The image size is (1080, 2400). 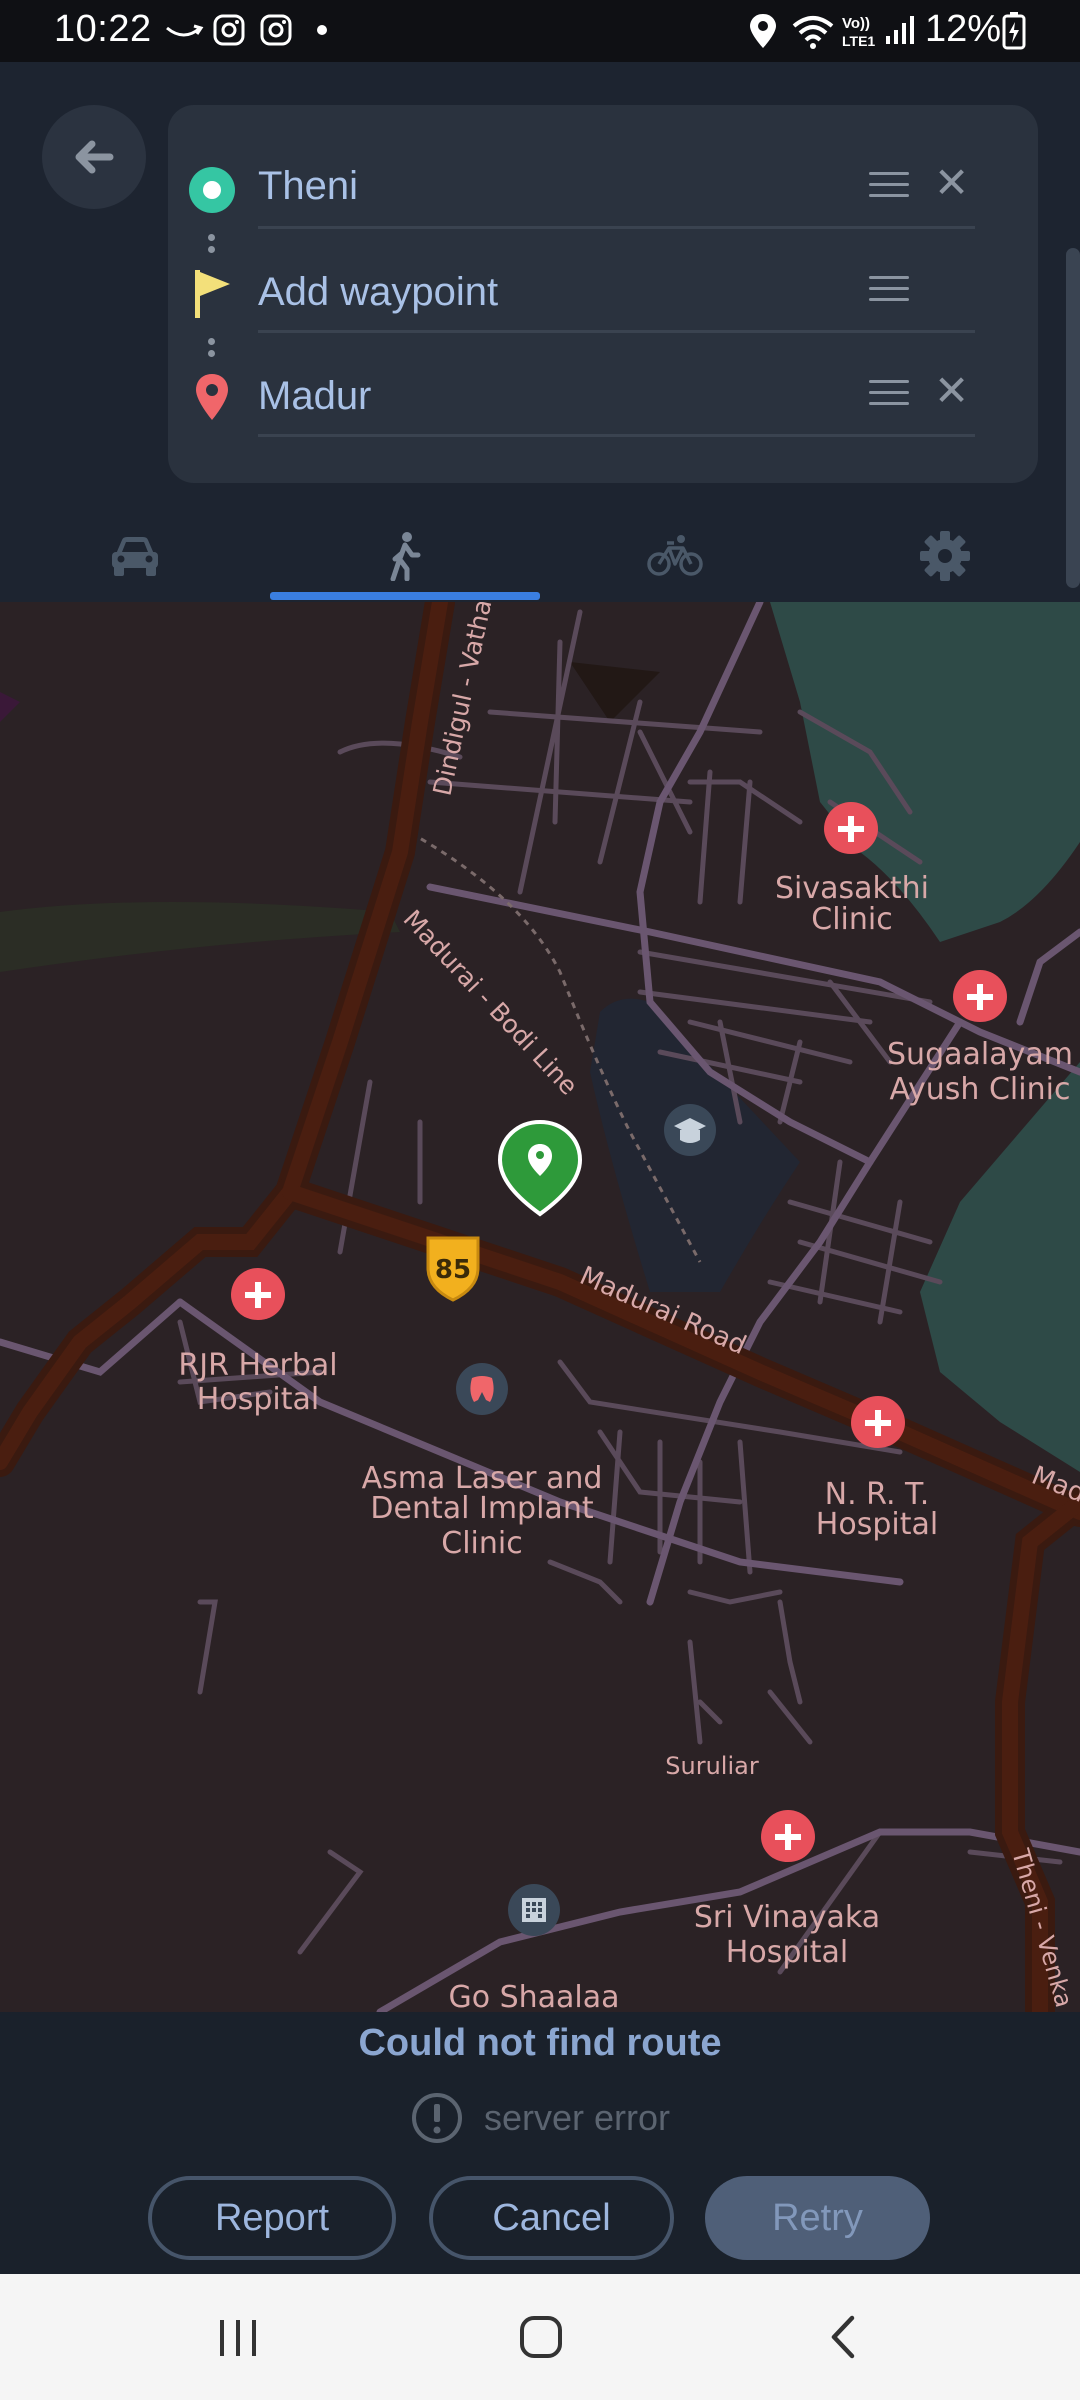 I want to click on waypoint-origin-input: Theni, so click(x=308, y=186).